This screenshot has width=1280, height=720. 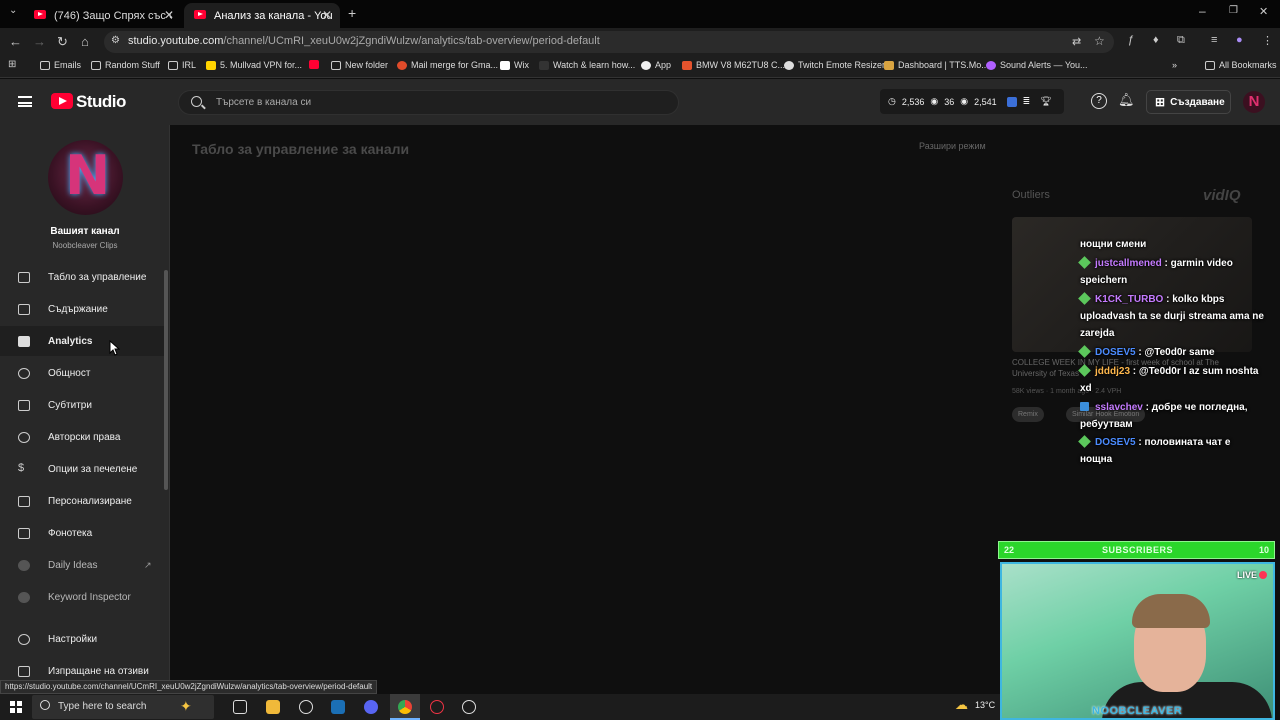 I want to click on sidebar-item-label: Daily Ideas, so click(x=73, y=565).